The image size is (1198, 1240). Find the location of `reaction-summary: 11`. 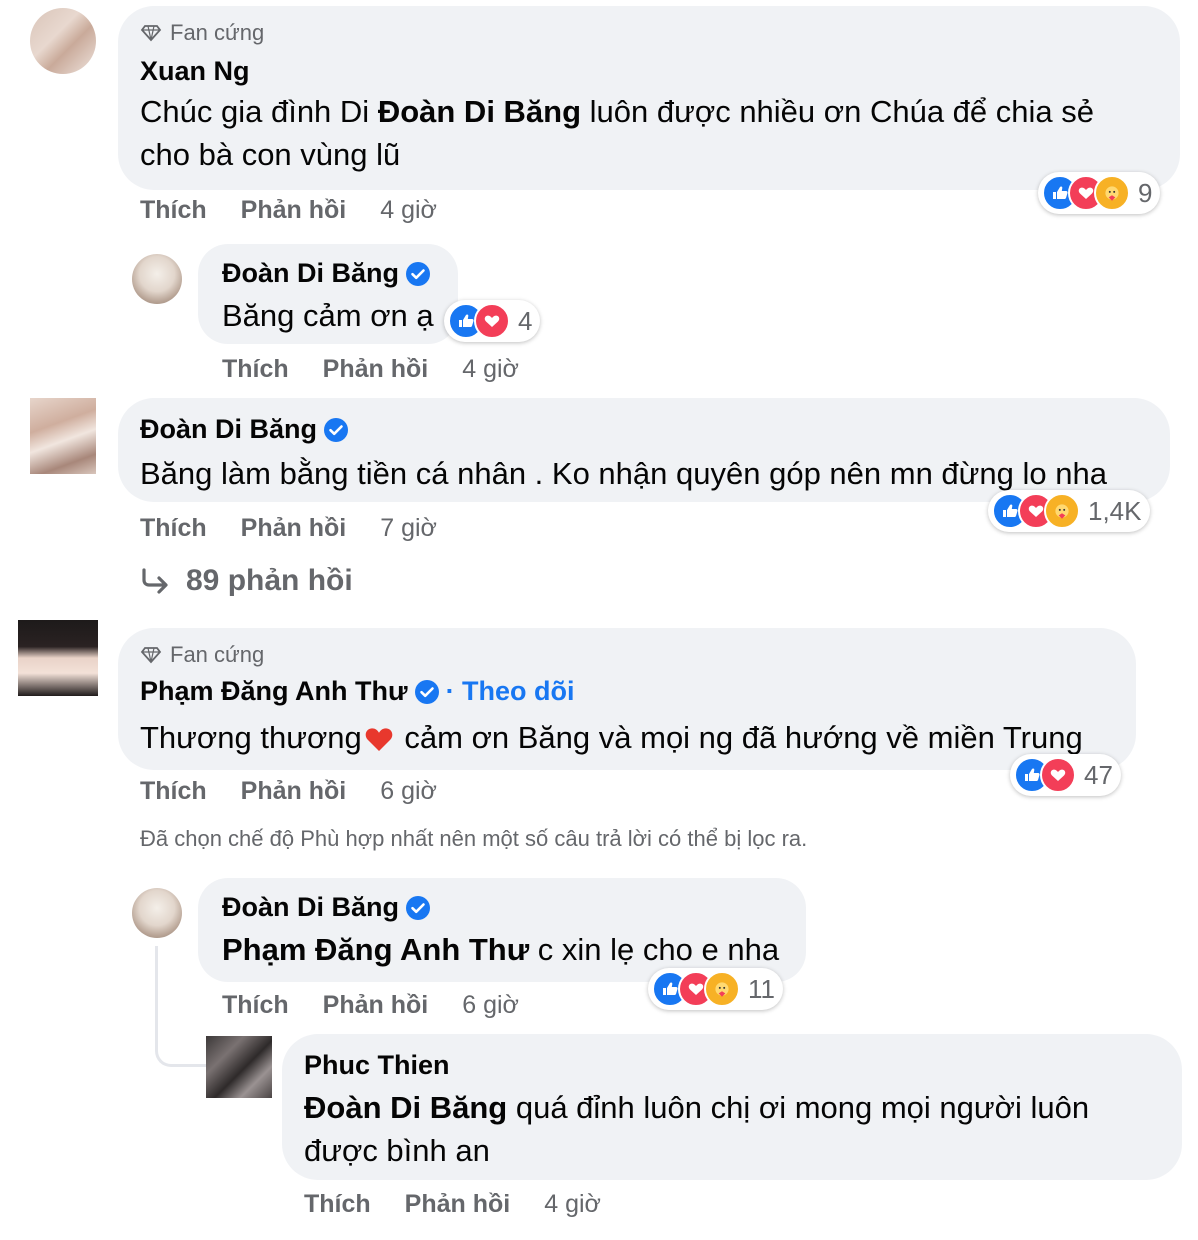

reaction-summary: 11 is located at coordinates (715, 989).